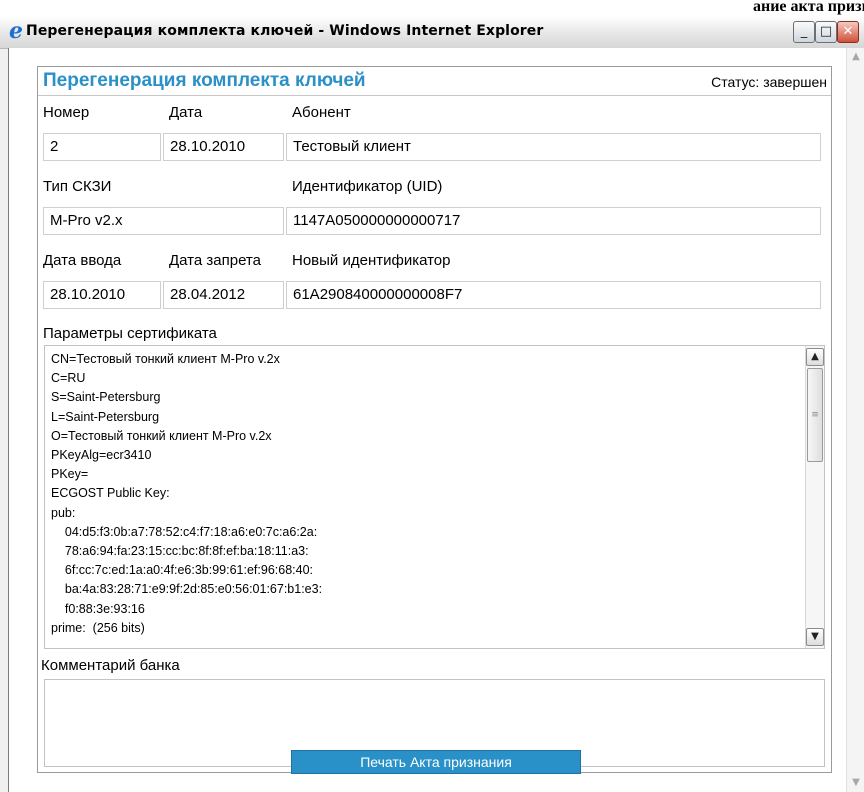  What do you see at coordinates (106, 397) in the screenshot?
I see `certificate-line: S=Saint-Petersburg` at bounding box center [106, 397].